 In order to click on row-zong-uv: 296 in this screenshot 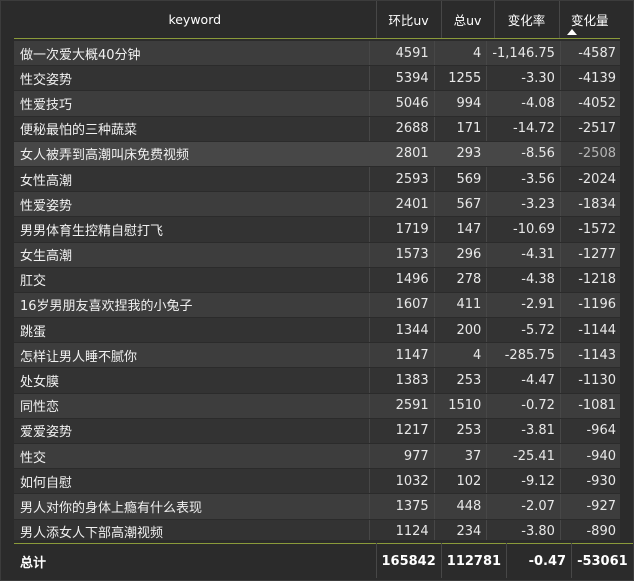, I will do `click(461, 255)`.